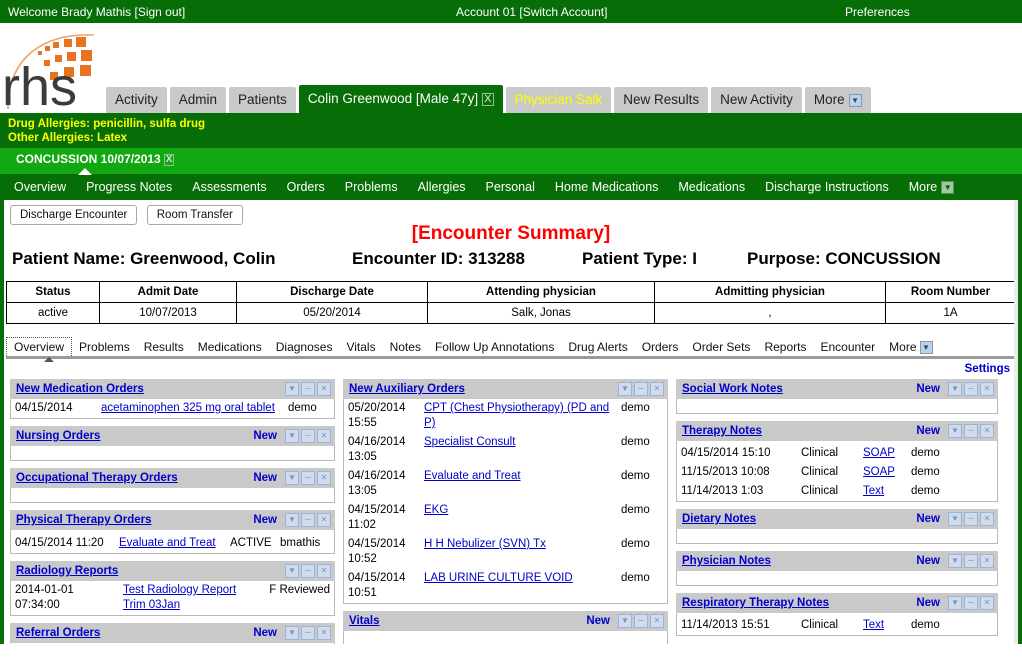 Image resolution: width=1022 pixels, height=661 pixels. What do you see at coordinates (873, 625) in the screenshot?
I see `row-format-text: Text` at bounding box center [873, 625].